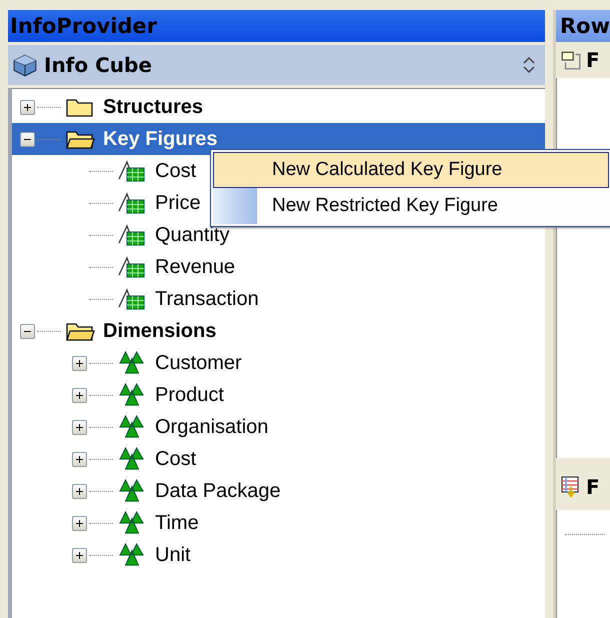  I want to click on tree-item: Data Package, so click(218, 491).